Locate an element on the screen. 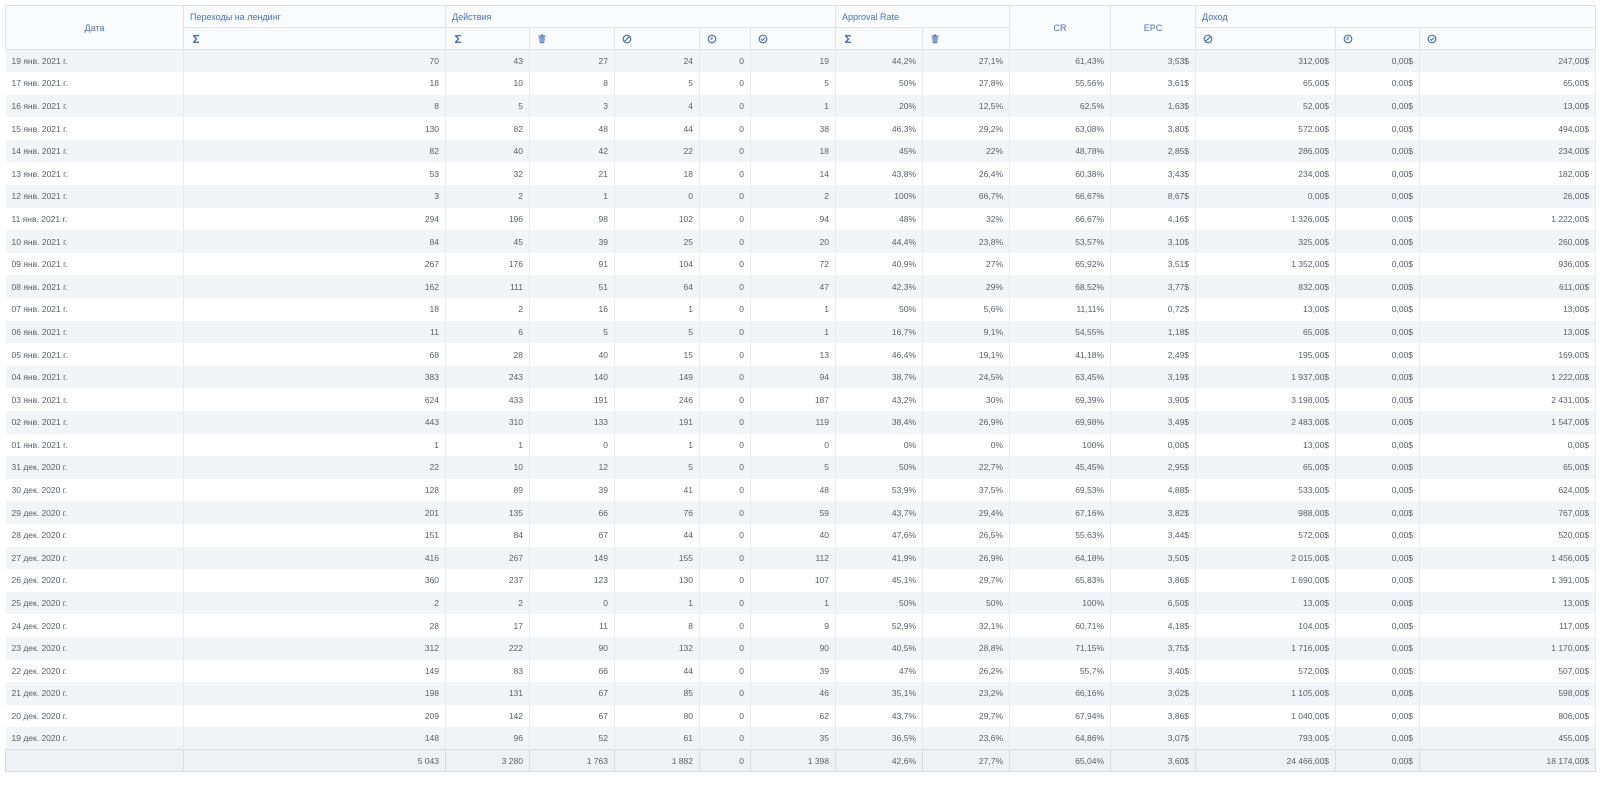  approval-trash-header is located at coordinates (966, 38).